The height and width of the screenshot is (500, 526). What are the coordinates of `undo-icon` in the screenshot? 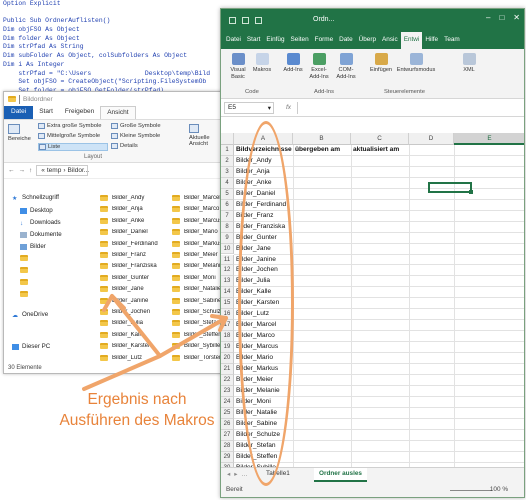 It's located at (258, 20).